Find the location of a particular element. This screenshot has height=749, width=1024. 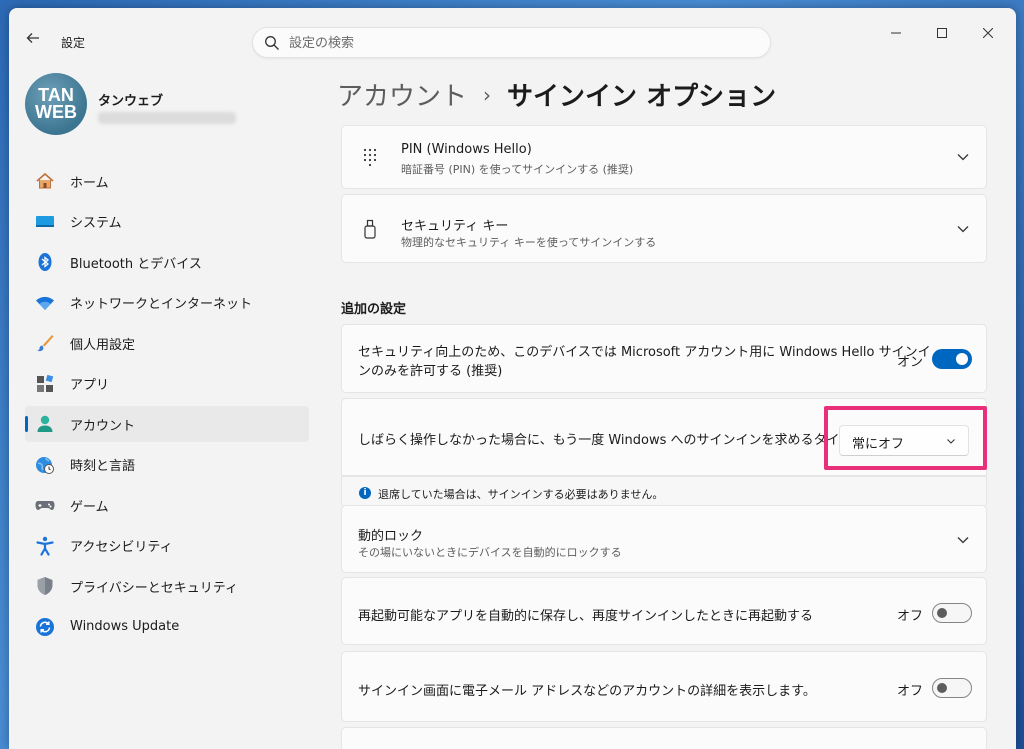

sidebar-item-accessibility: アクセシビリティ is located at coordinates (167, 546).